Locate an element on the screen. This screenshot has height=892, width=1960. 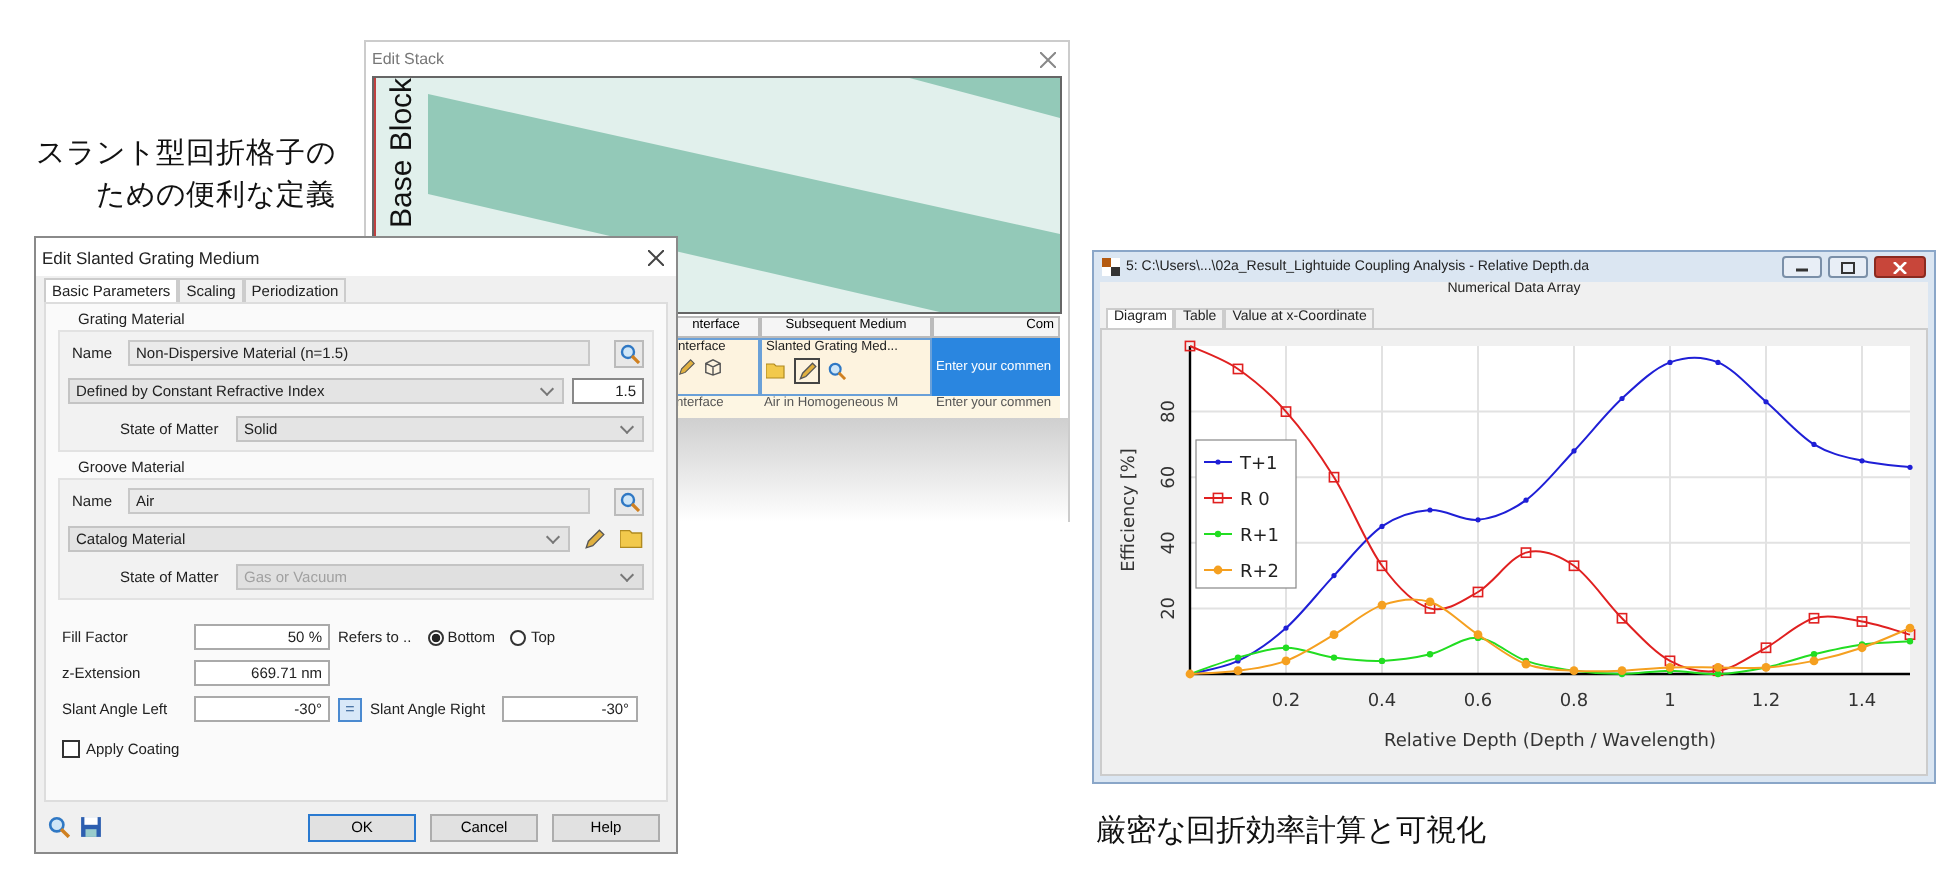
axis-tick-label: 1.4 is located at coordinates (1862, 702).